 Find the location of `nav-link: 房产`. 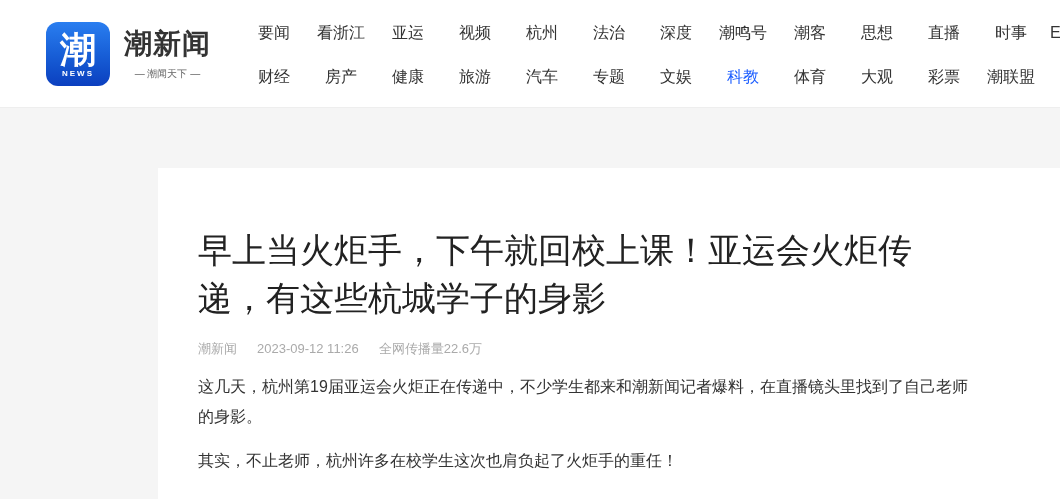

nav-link: 房产 is located at coordinates (340, 77).